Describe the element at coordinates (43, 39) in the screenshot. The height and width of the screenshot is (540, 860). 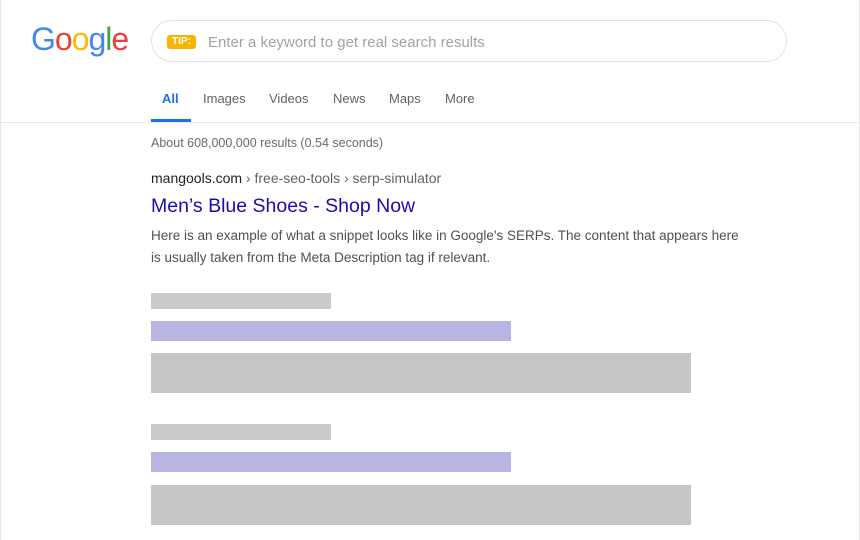
I see `logo-letter-g1: G` at that location.